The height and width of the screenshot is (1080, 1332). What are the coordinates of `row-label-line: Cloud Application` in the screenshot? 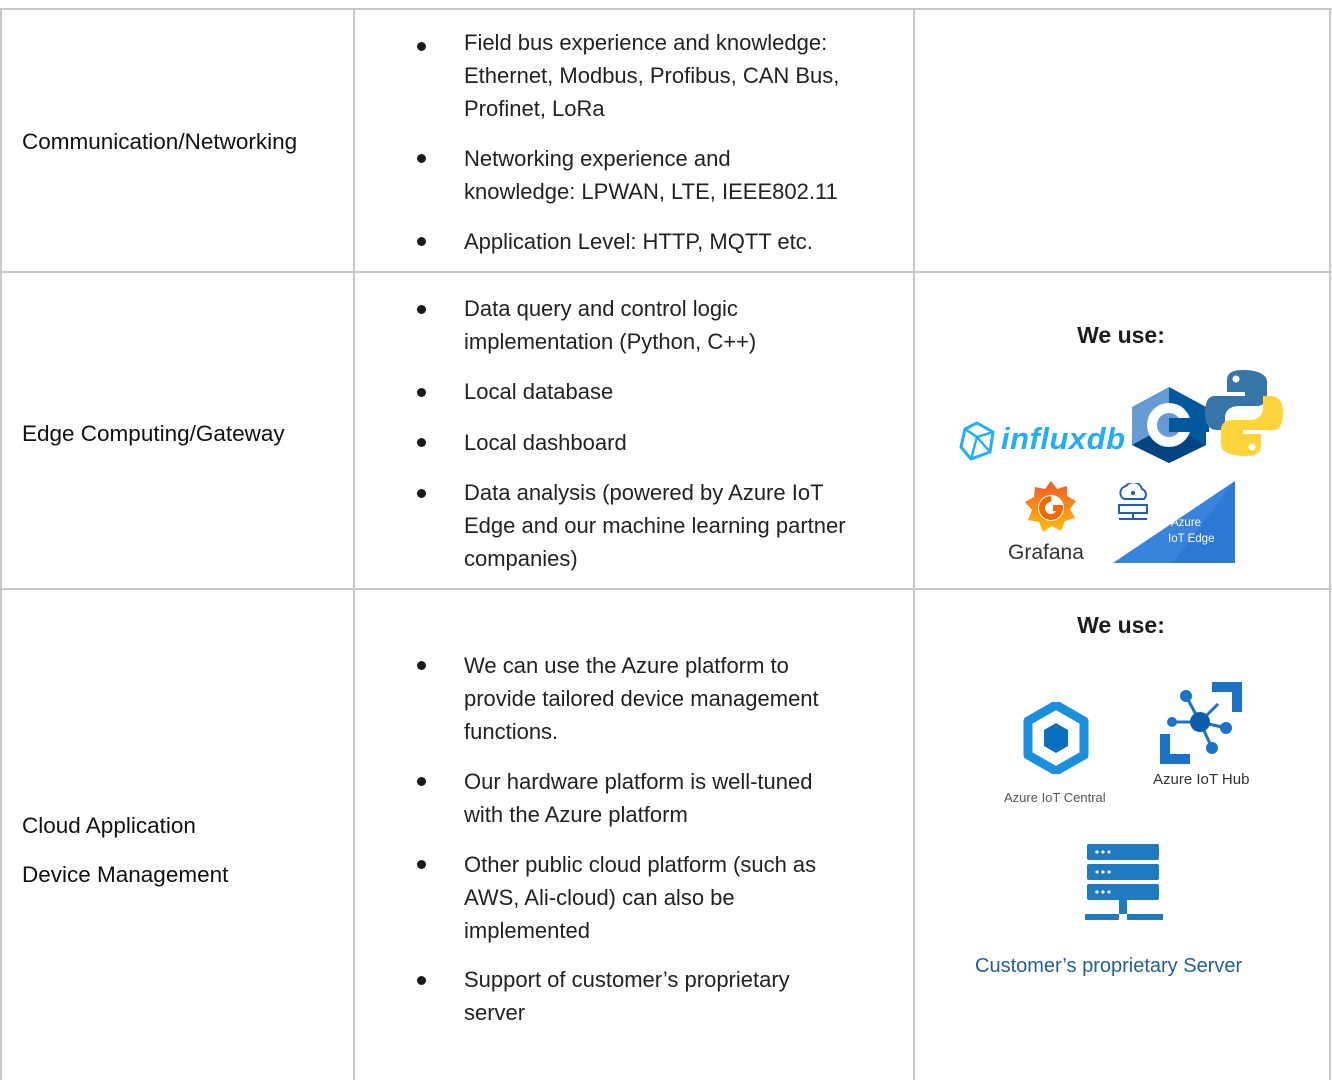 It's located at (109, 825).